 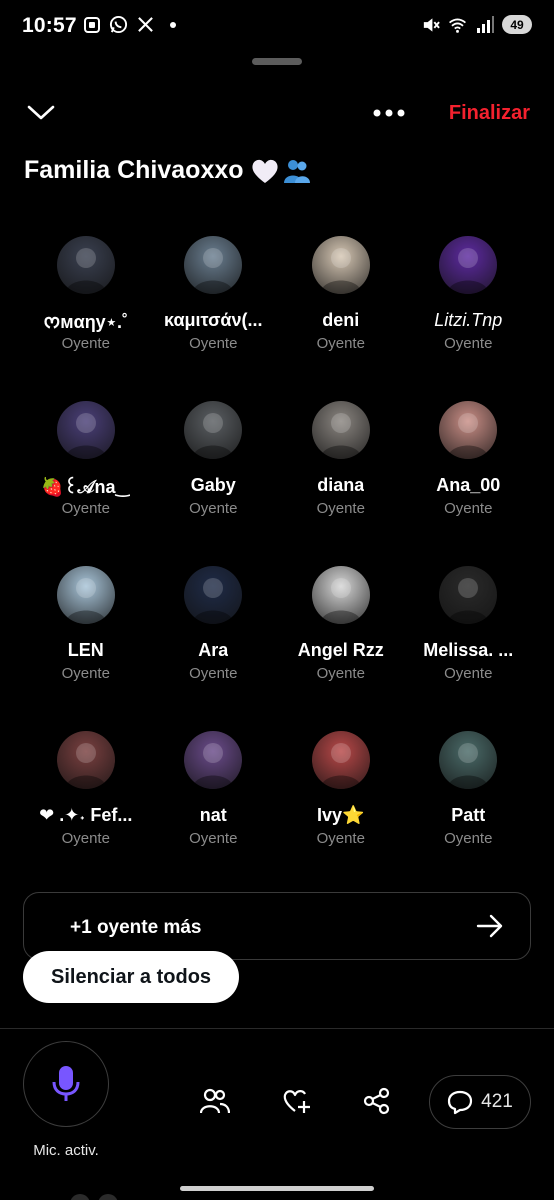 What do you see at coordinates (118, 24) in the screenshot?
I see `whatsapp-icon` at bounding box center [118, 24].